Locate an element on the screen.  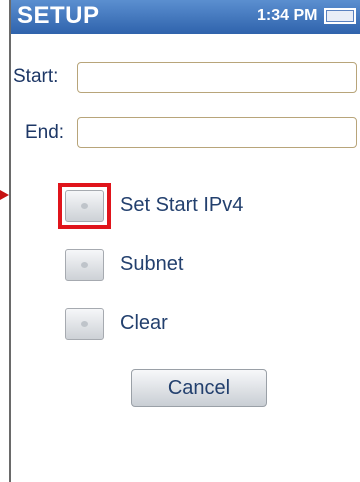
battery-icon is located at coordinates (340, 16).